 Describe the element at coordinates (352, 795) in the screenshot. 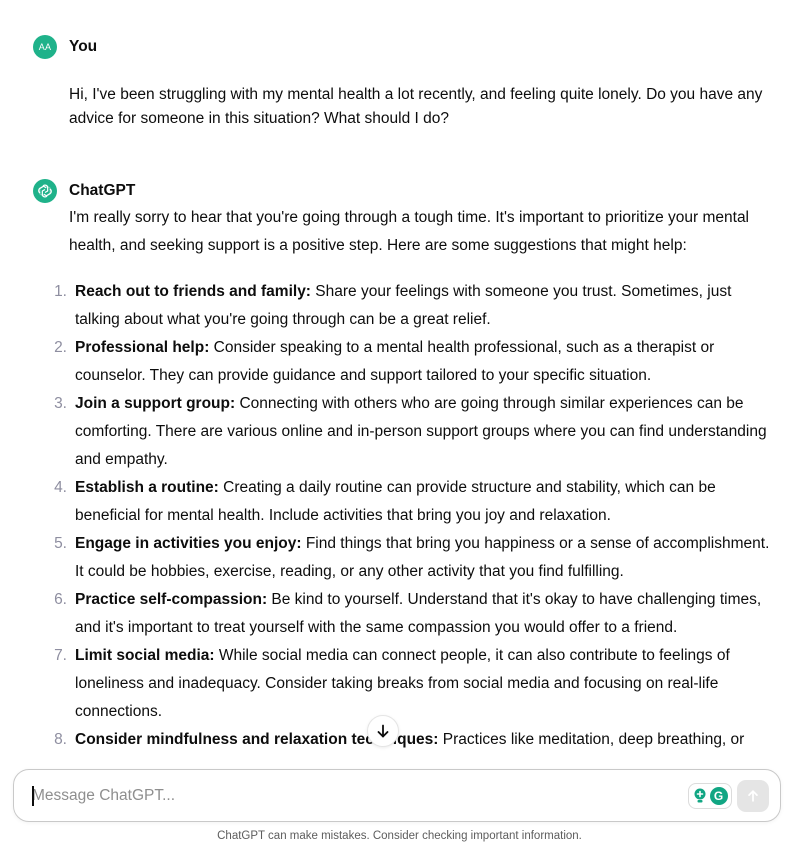

I see `message-input` at that location.